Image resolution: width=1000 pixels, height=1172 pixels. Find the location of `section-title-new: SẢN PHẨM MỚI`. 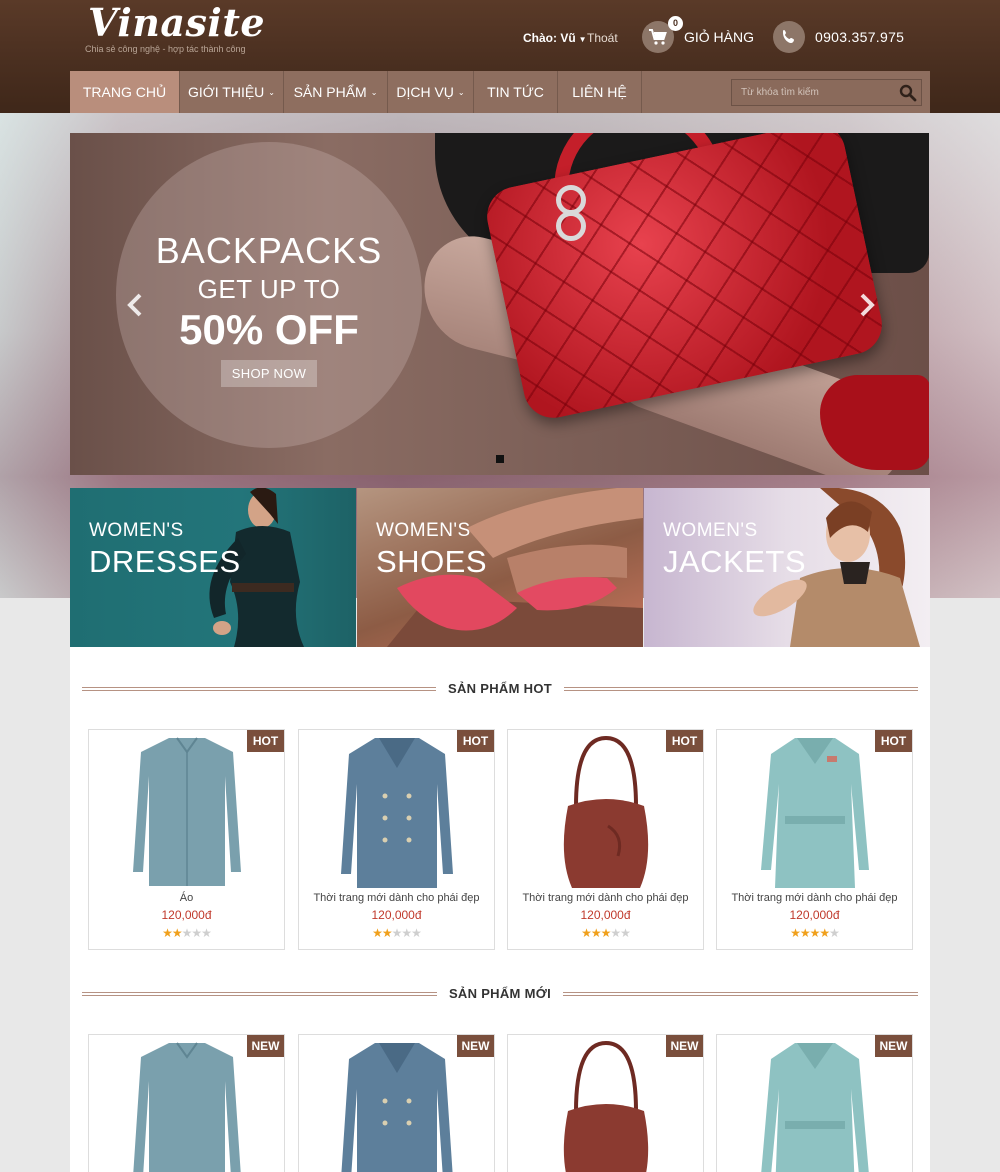

section-title-new: SẢN PHẨM MỚI is located at coordinates (500, 993).